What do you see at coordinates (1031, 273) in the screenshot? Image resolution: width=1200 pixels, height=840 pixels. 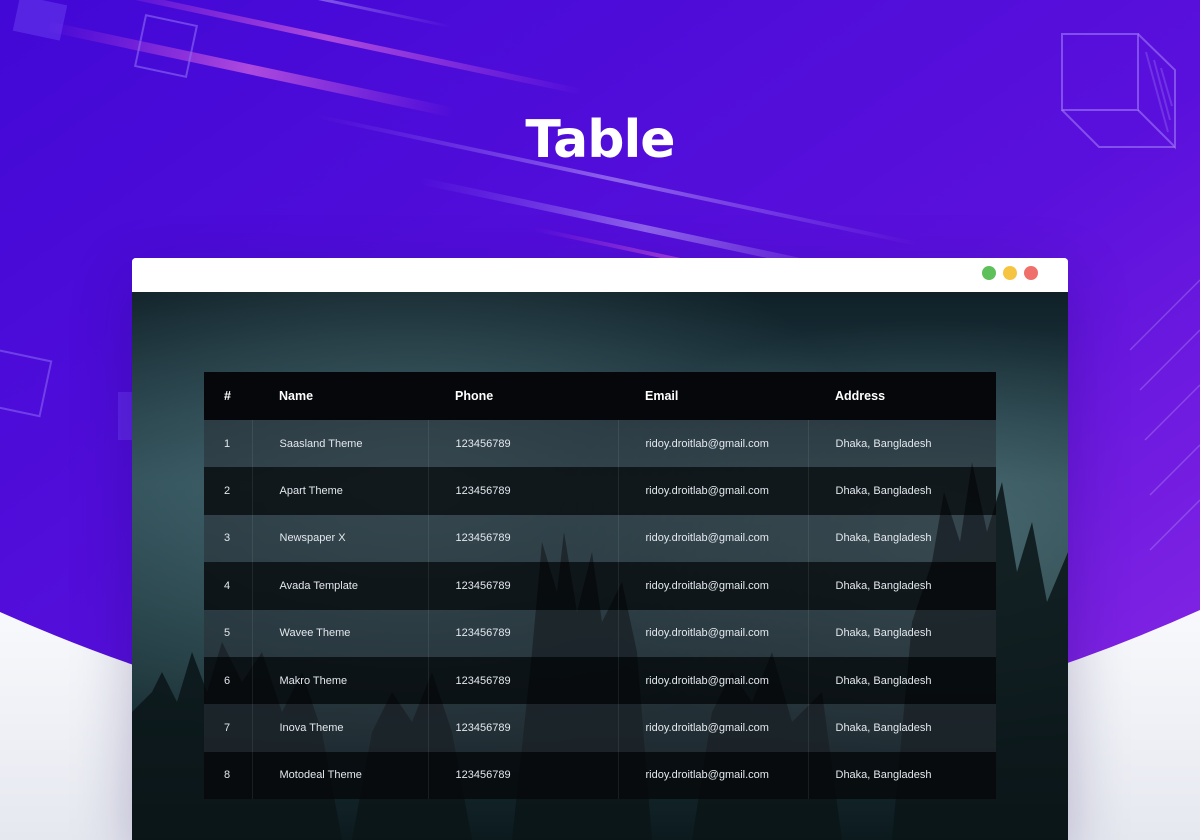 I see `window-close-button` at bounding box center [1031, 273].